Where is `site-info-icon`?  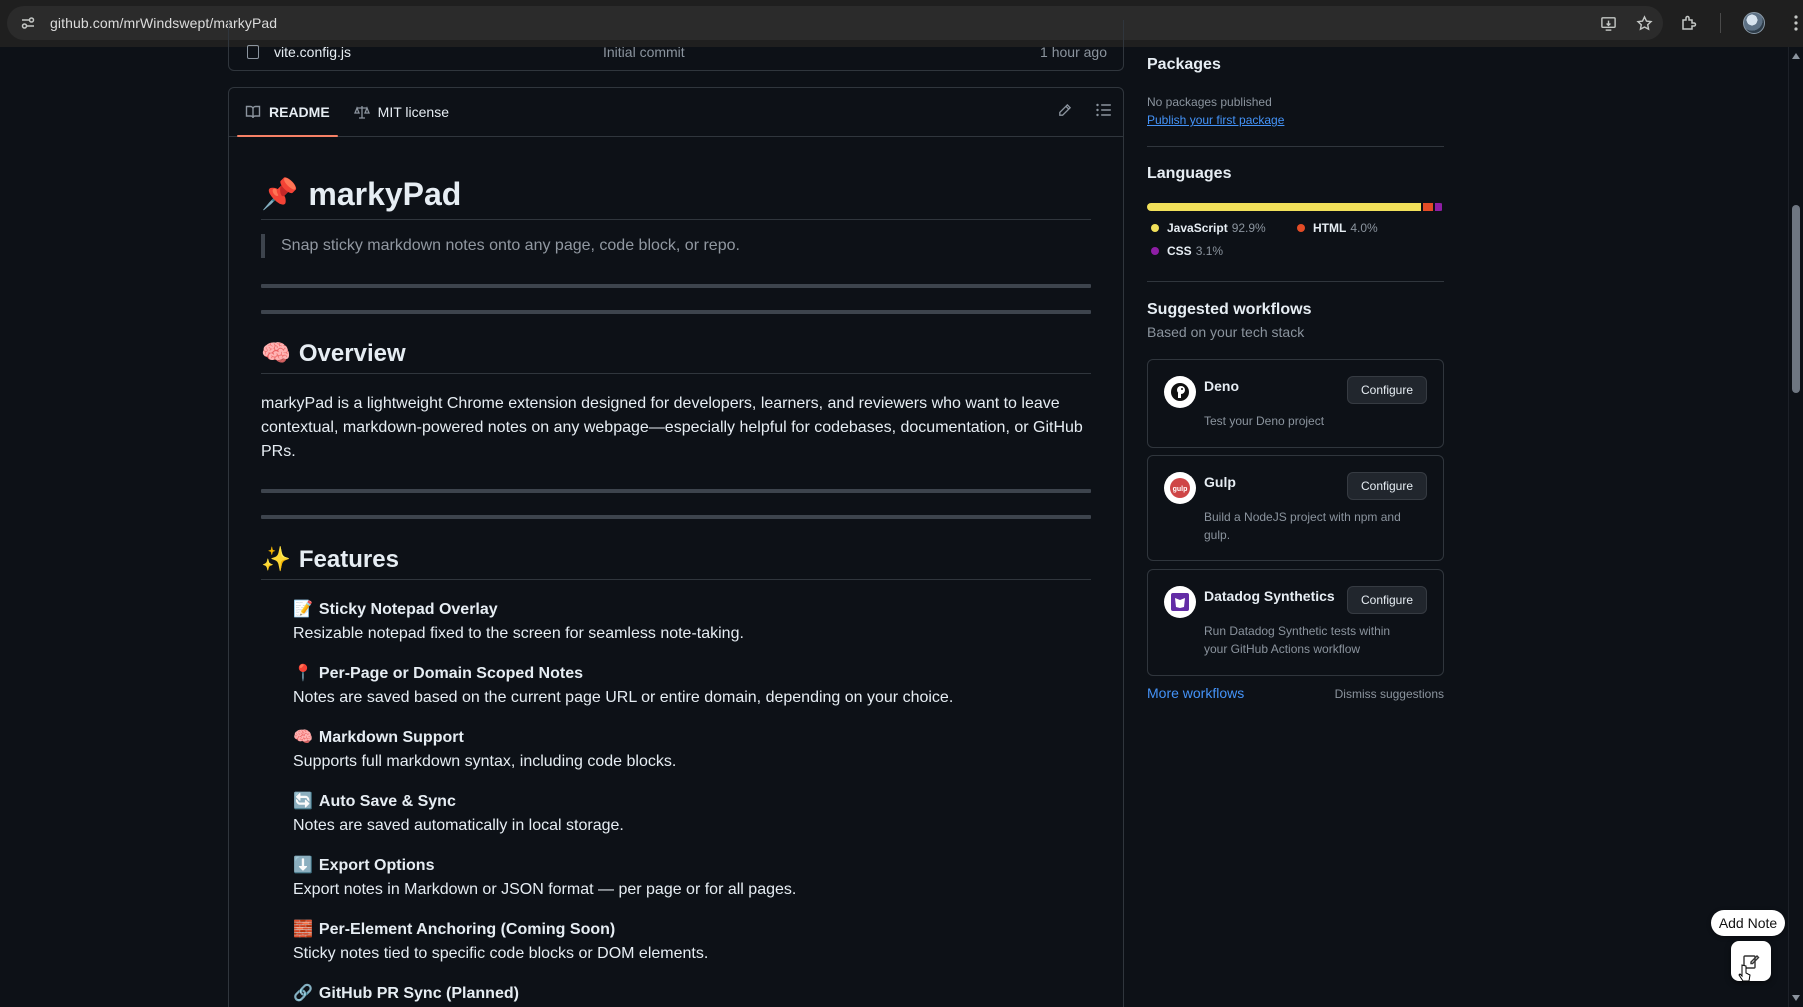
site-info-icon is located at coordinates (28, 23).